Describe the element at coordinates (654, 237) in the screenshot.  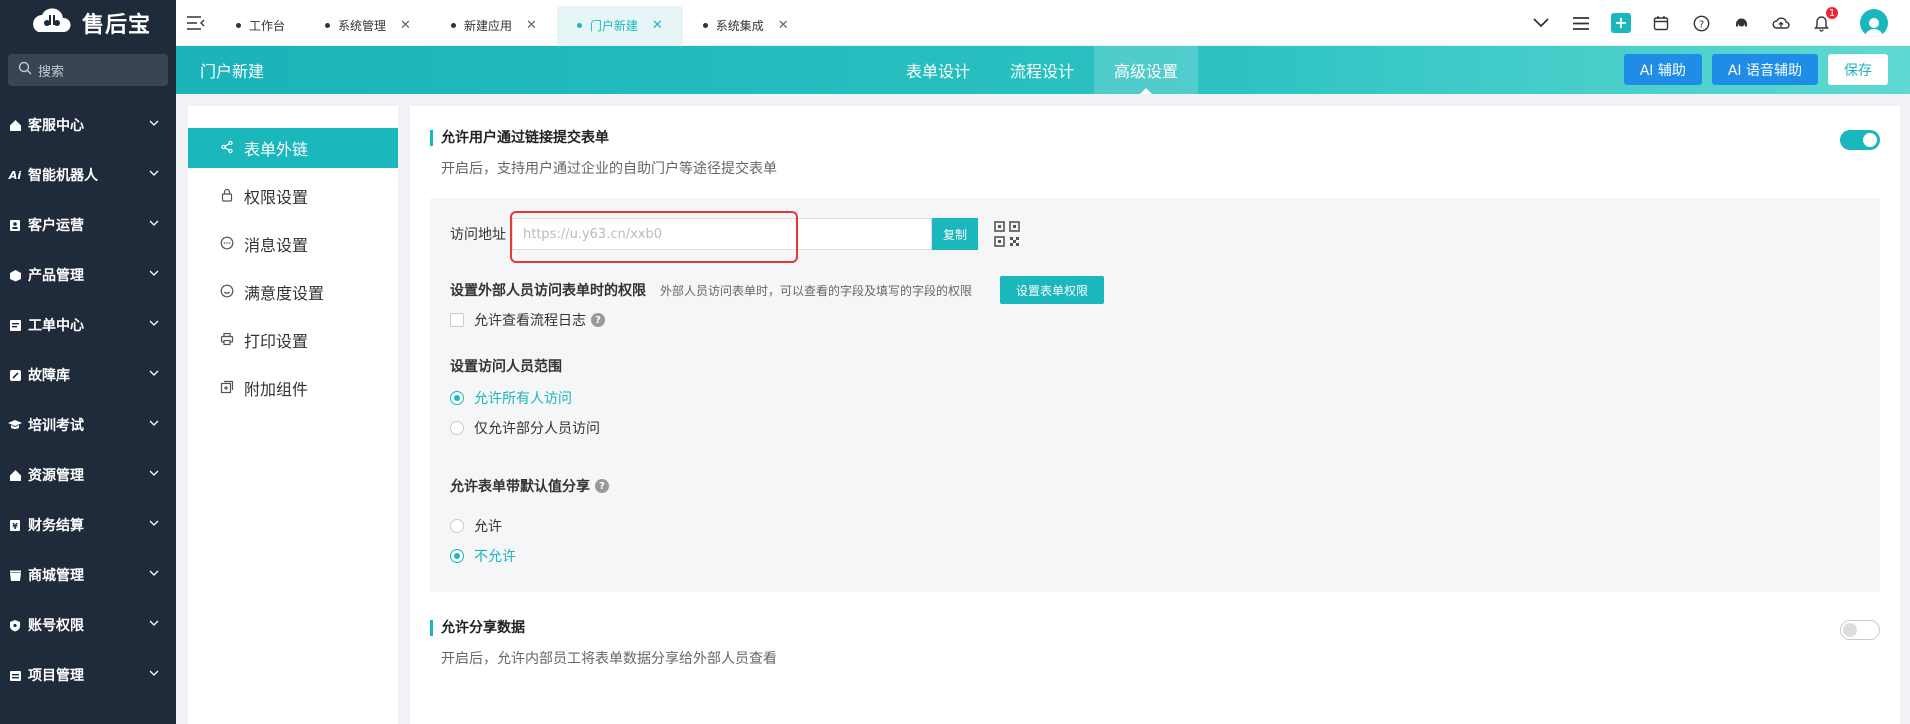
I see `highlight-box` at that location.